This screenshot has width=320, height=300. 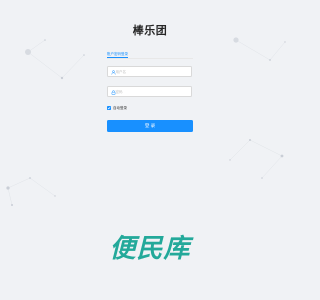 I want to click on username-placeholder: 用户名, so click(x=121, y=72).